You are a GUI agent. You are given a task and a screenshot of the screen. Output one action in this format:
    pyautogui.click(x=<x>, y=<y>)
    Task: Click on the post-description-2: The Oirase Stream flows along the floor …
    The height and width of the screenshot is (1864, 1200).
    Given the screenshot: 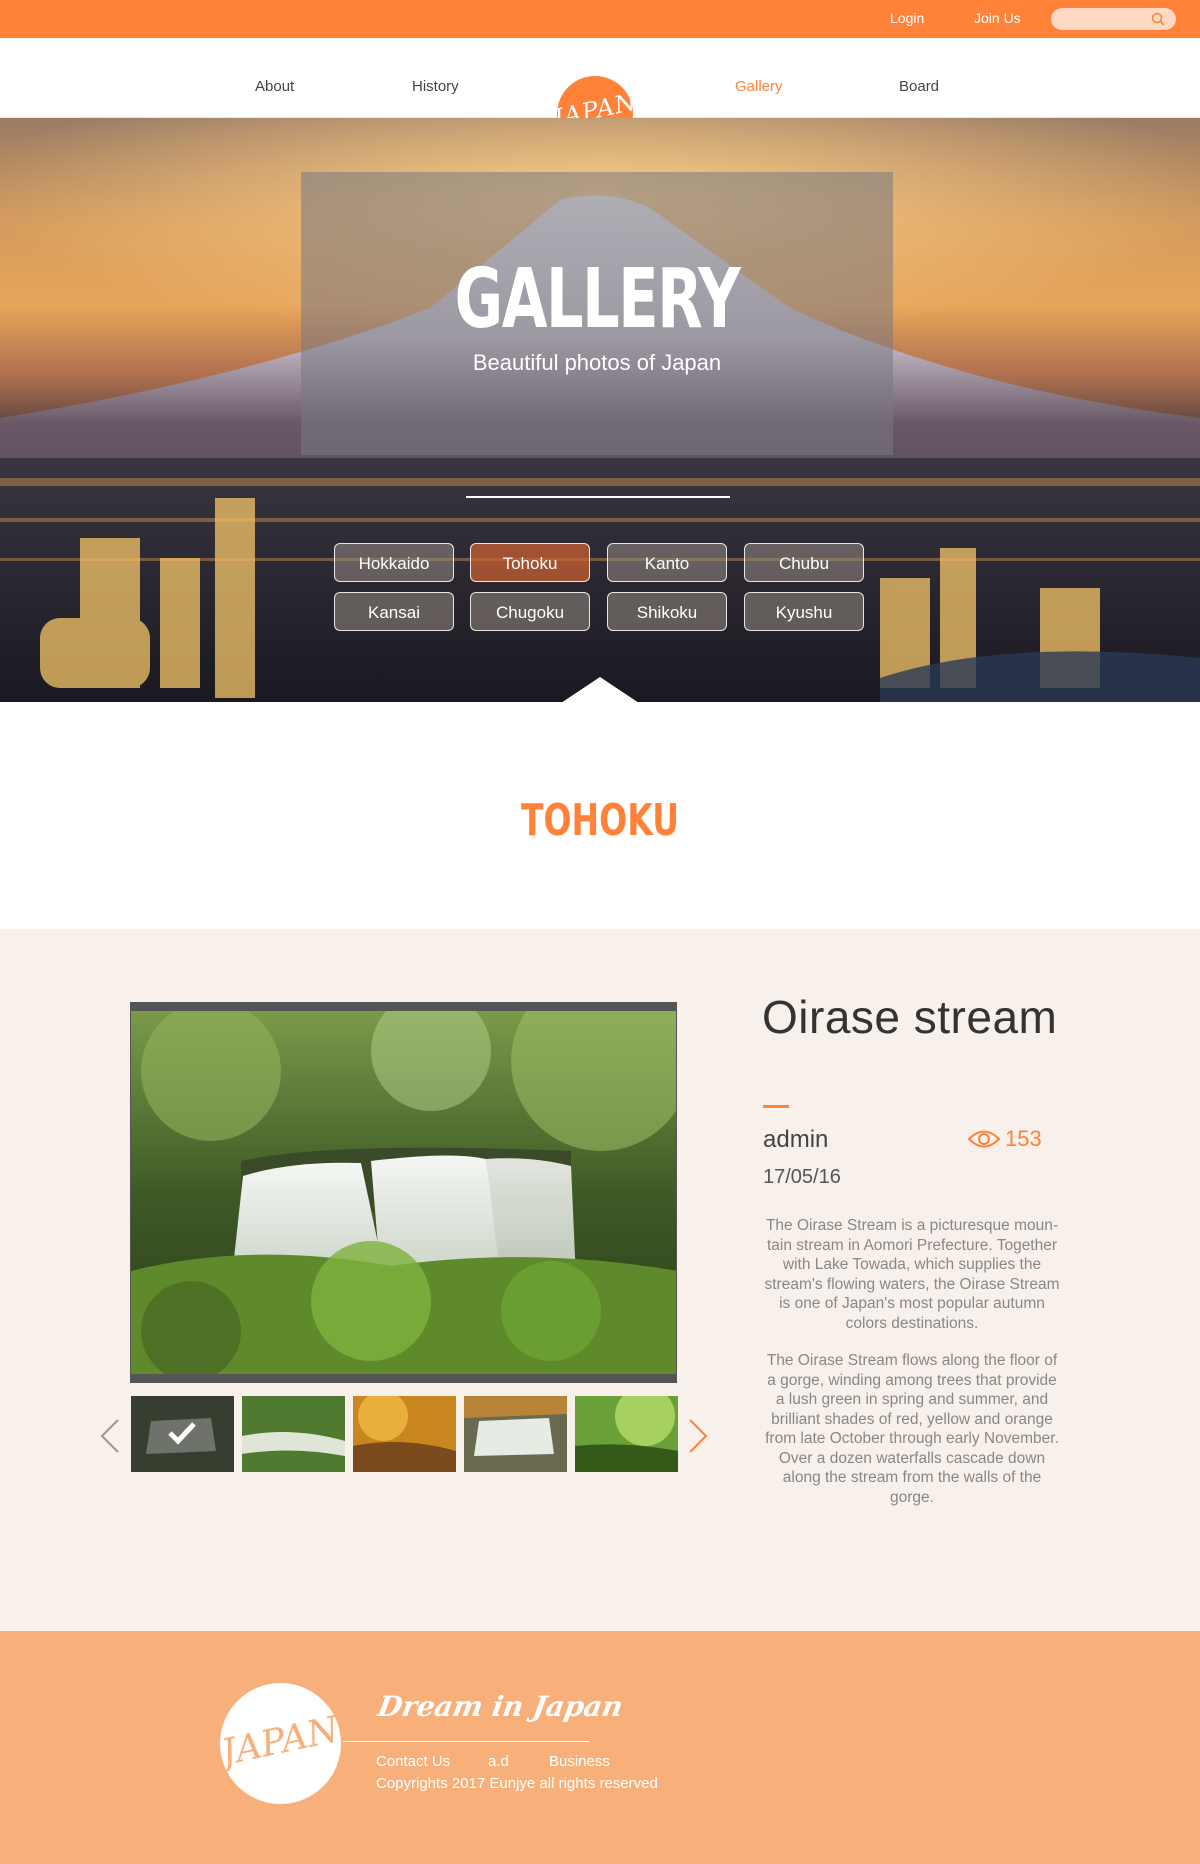 What is the action you would take?
    pyautogui.click(x=912, y=1429)
    